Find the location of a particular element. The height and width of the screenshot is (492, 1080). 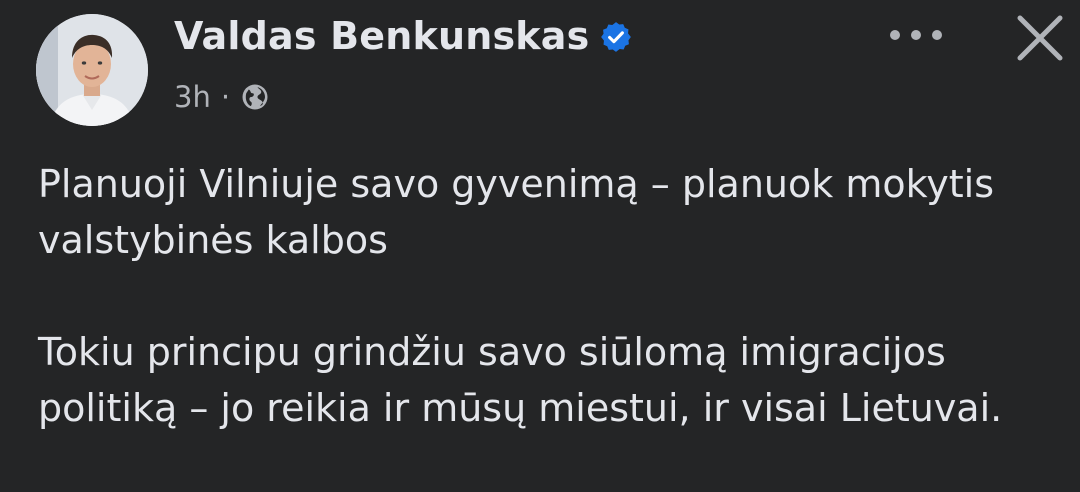

verified-badge-icon is located at coordinates (616, 36).